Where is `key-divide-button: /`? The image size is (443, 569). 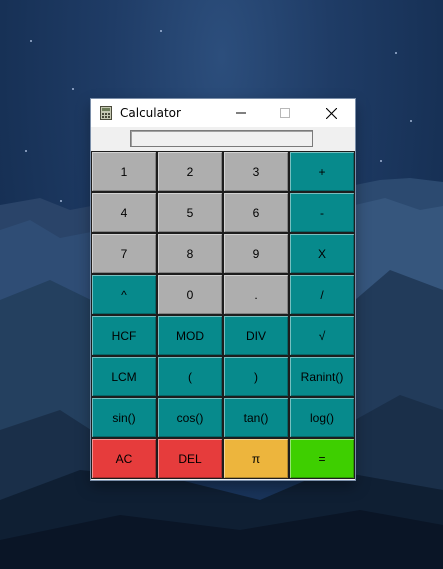
key-divide-button: / is located at coordinates (322, 294).